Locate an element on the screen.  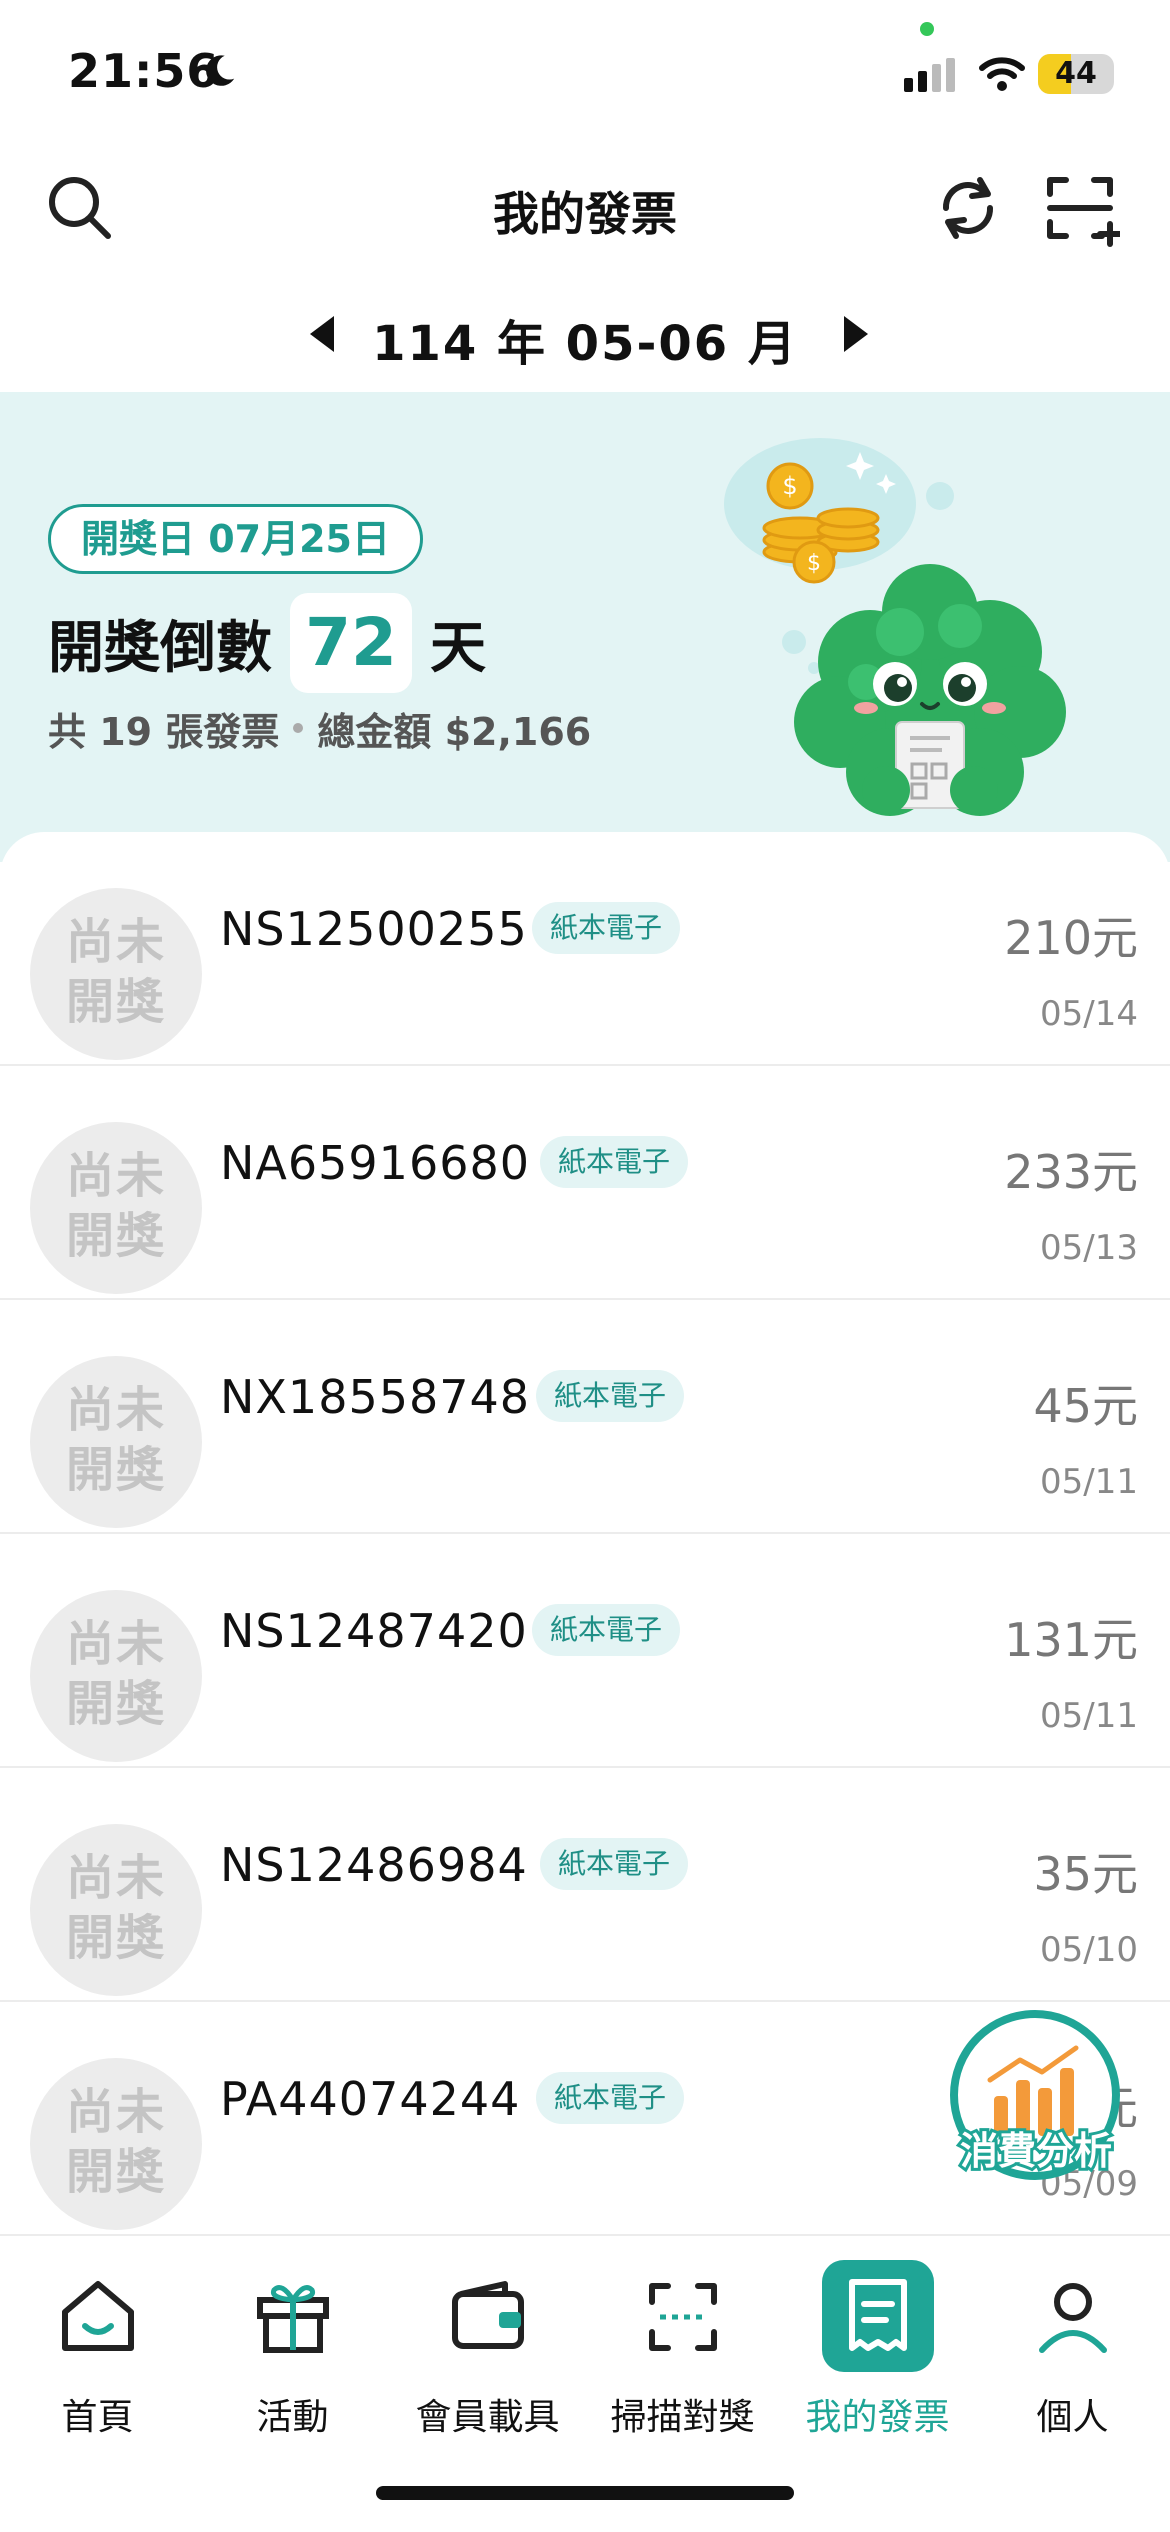
home-indicator is located at coordinates (585, 2493).